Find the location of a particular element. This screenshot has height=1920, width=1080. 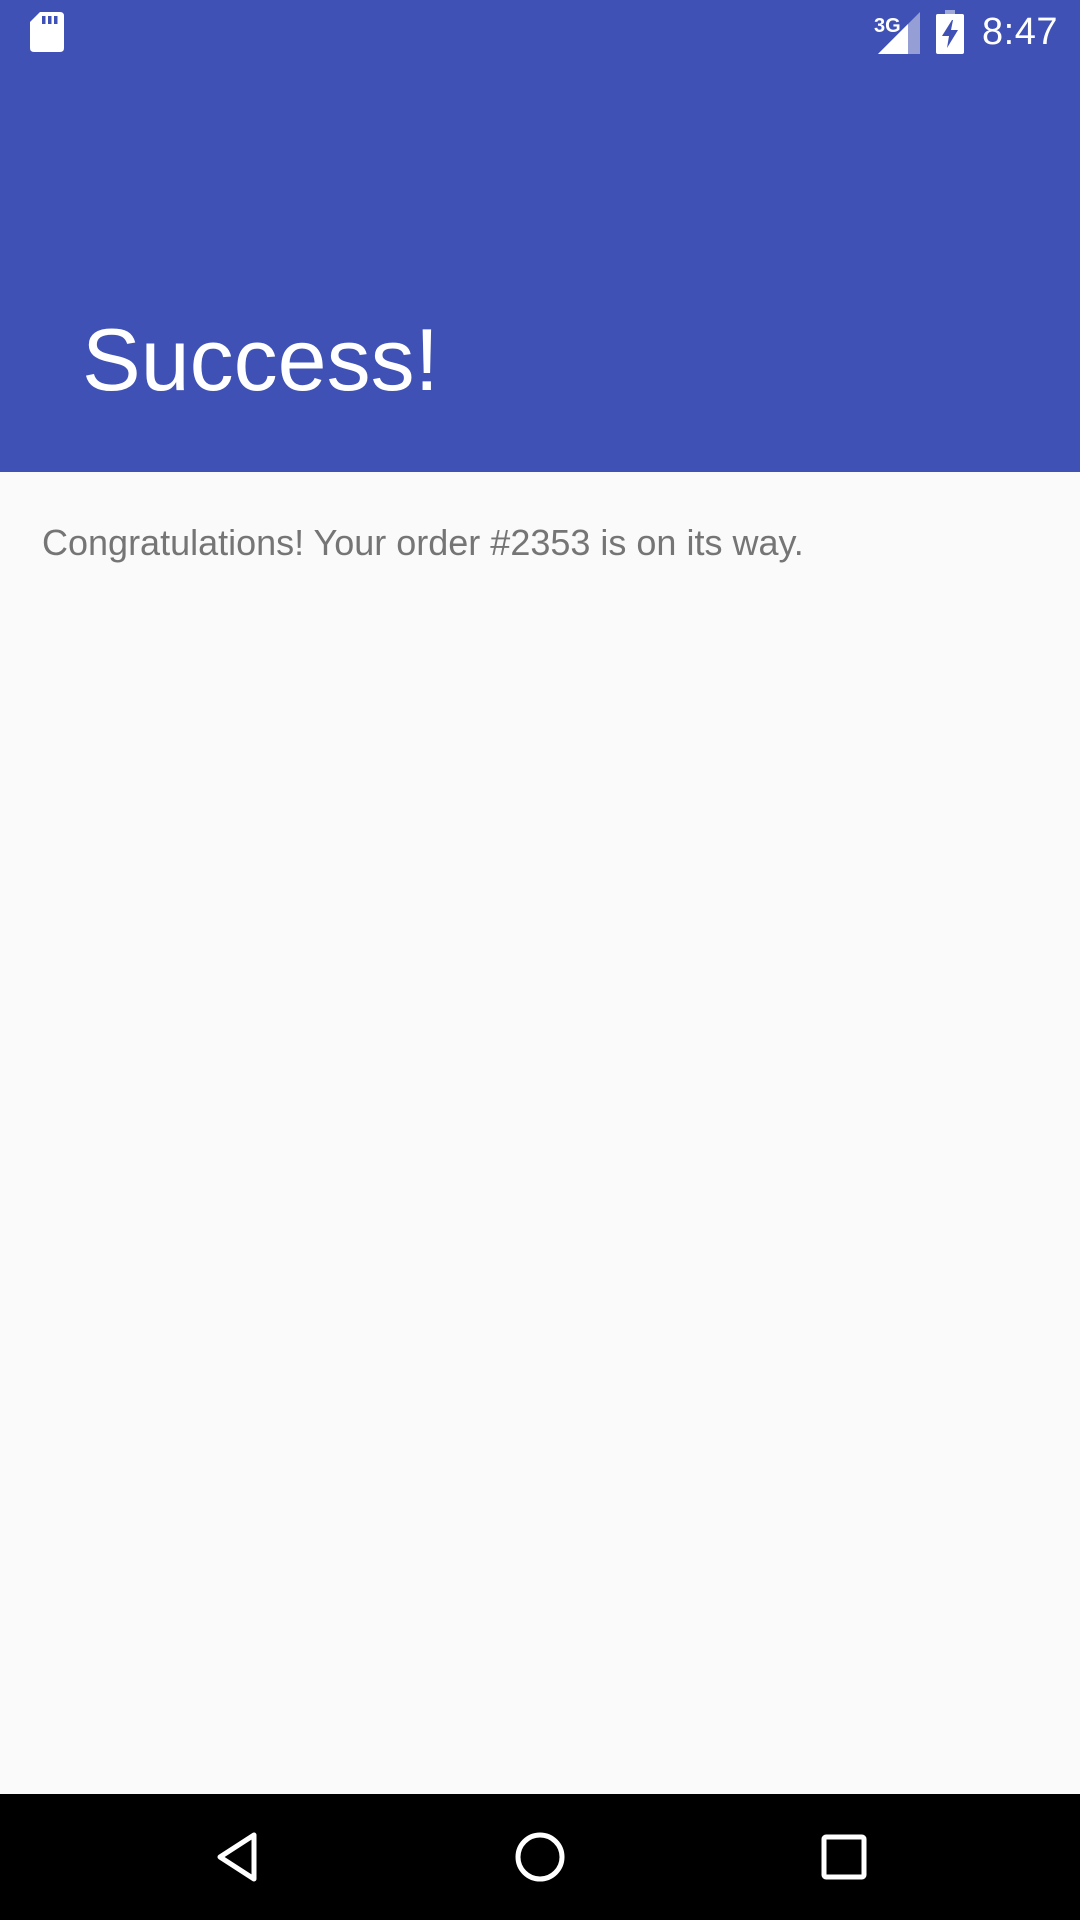

home-button is located at coordinates (540, 1857).